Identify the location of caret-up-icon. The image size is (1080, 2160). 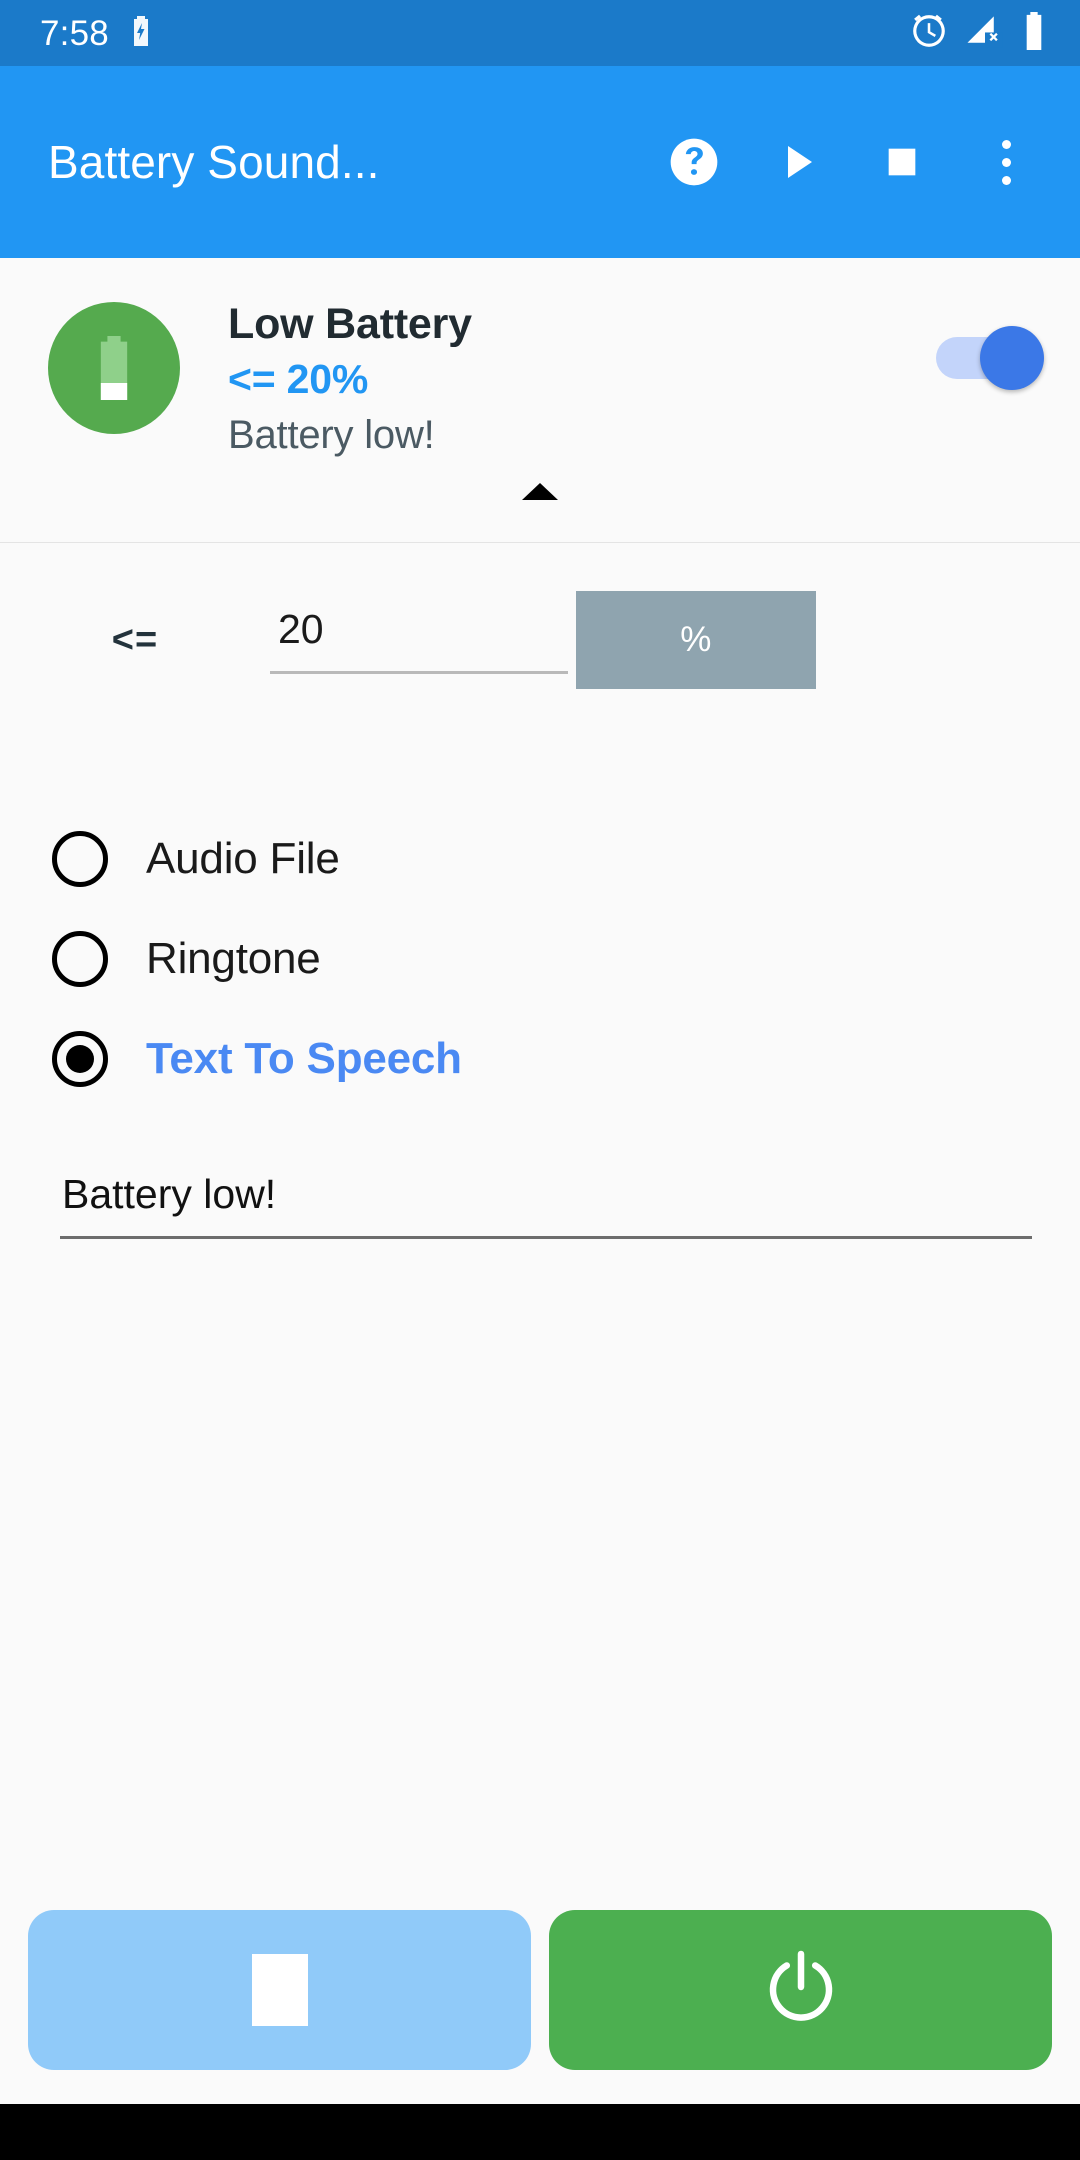
(540, 491).